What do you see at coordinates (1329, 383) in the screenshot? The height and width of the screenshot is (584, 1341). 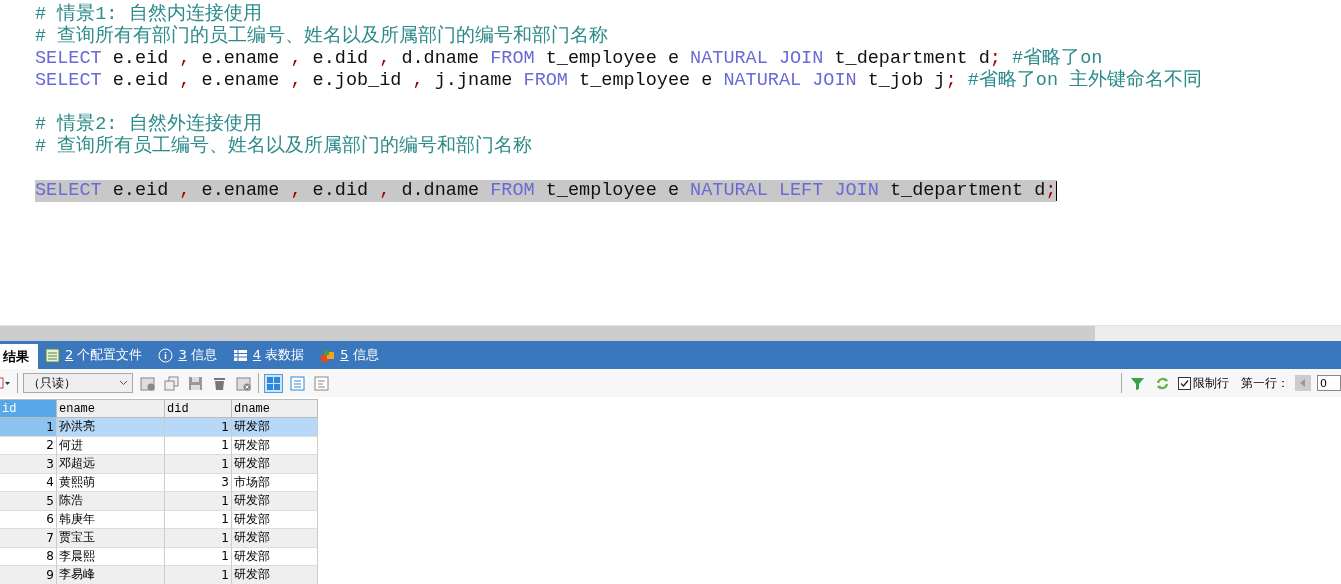 I see `first-row-field: 0` at bounding box center [1329, 383].